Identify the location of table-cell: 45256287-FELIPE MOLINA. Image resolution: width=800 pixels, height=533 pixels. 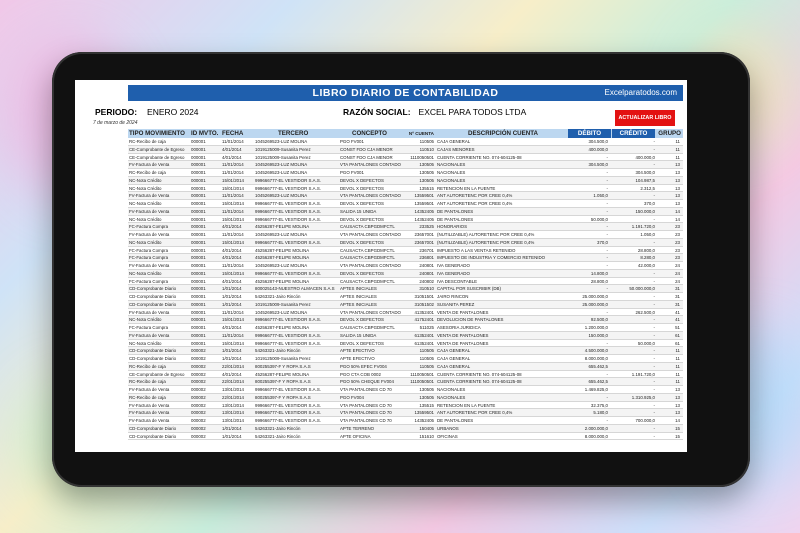
(282, 281).